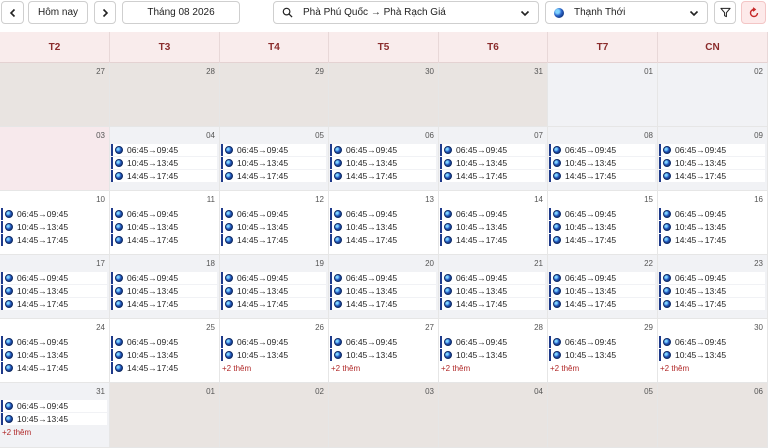 The image size is (768, 448). I want to click on day-cell: 04 06:45→09:45 10:45→13:45 14:45→17:45, so click(165, 159).